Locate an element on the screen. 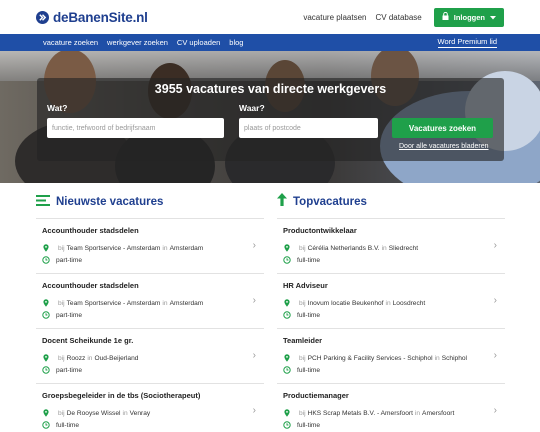  nav-item-blog: blog is located at coordinates (236, 42).